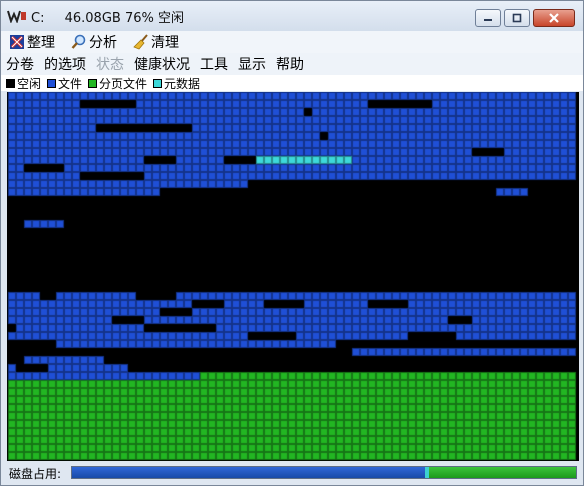 The height and width of the screenshot is (486, 584). I want to click on title-bar: C: 46.08GB 76% 空闲, so click(292, 16).